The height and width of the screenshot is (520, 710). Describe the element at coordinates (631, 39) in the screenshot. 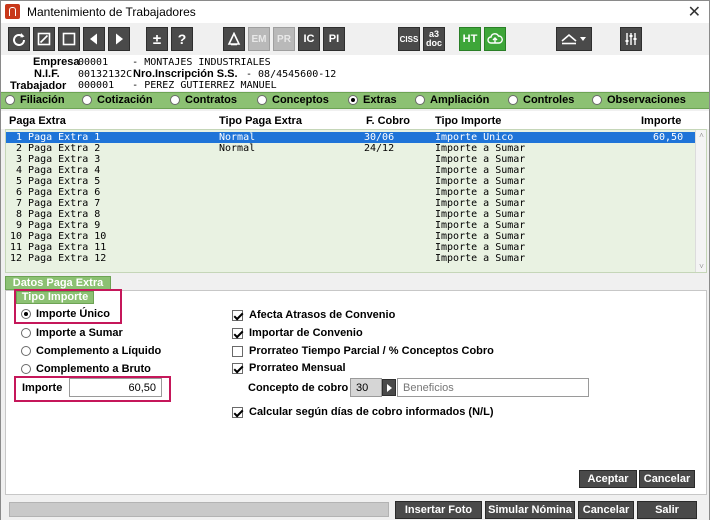

I see `settings-sliders-icon` at that location.